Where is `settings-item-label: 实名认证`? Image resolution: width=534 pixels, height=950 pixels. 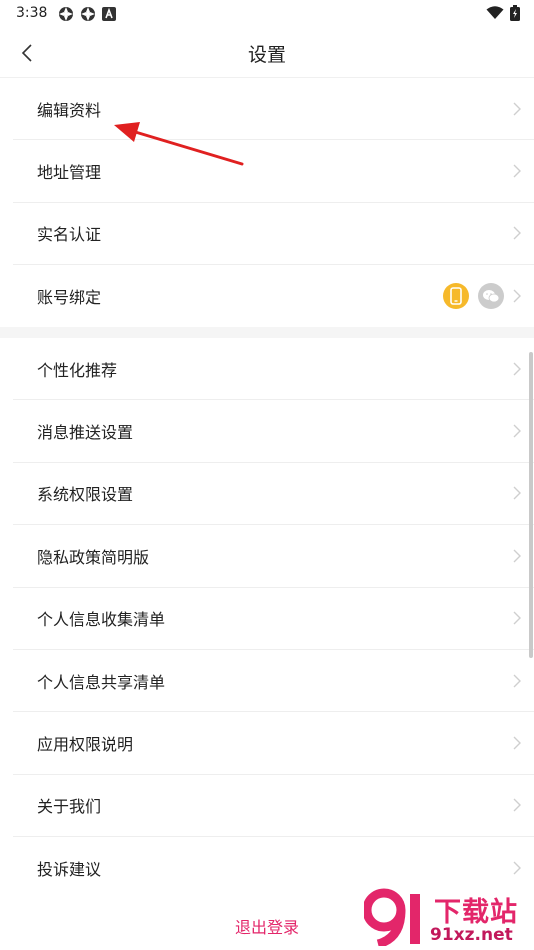
settings-item-label: 实名认证 is located at coordinates (69, 235).